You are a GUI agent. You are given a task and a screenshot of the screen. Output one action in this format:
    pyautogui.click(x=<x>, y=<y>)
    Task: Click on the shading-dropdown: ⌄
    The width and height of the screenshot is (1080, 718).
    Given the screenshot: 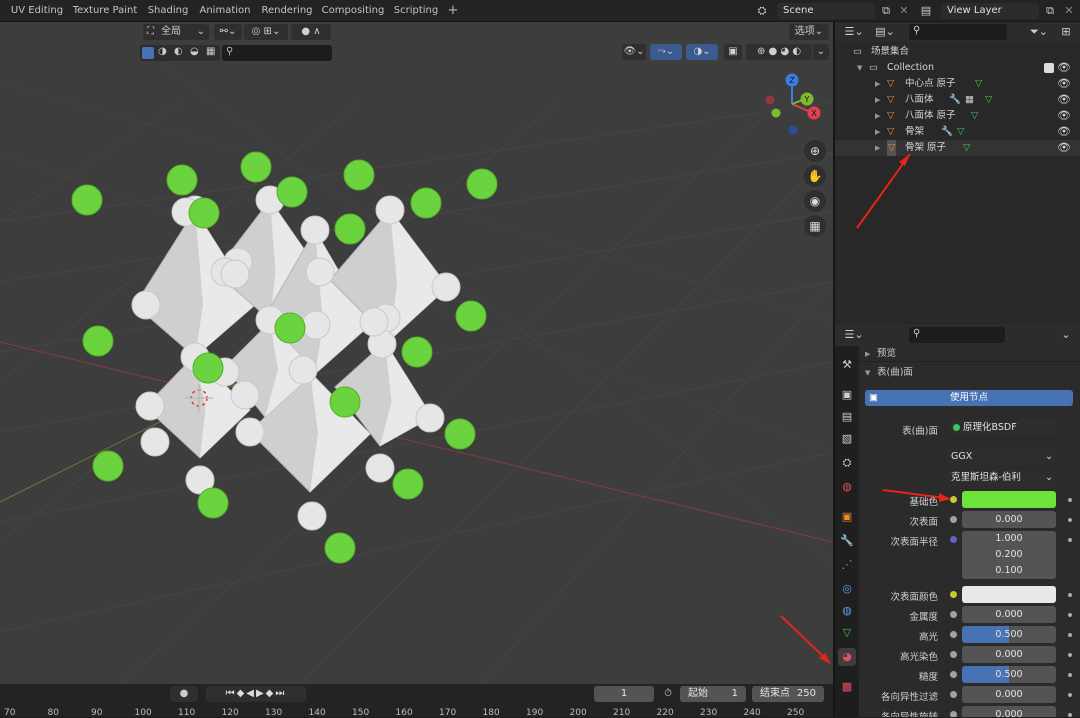 What is the action you would take?
    pyautogui.click(x=821, y=52)
    